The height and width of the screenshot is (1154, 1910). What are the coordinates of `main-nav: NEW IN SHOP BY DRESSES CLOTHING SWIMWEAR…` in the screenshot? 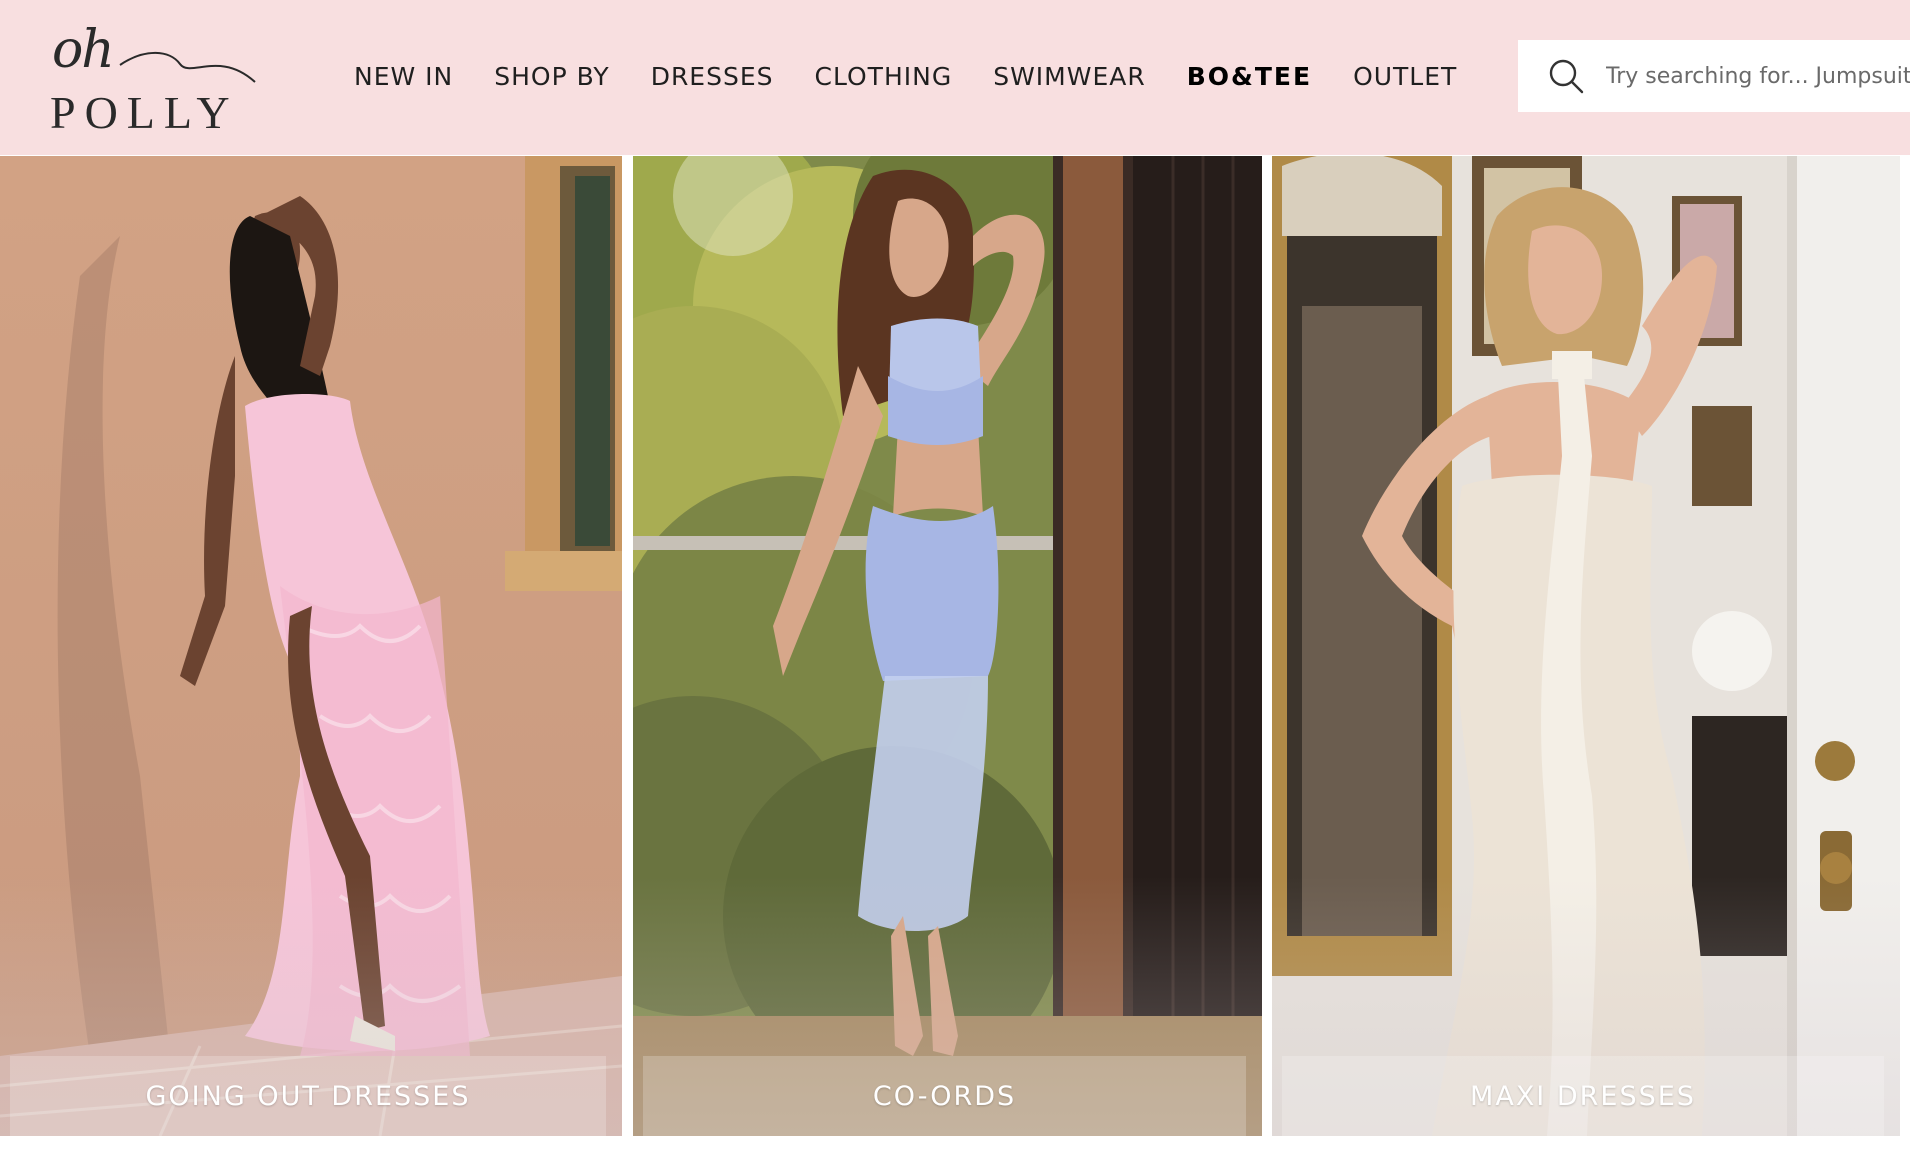 It's located at (905, 76).